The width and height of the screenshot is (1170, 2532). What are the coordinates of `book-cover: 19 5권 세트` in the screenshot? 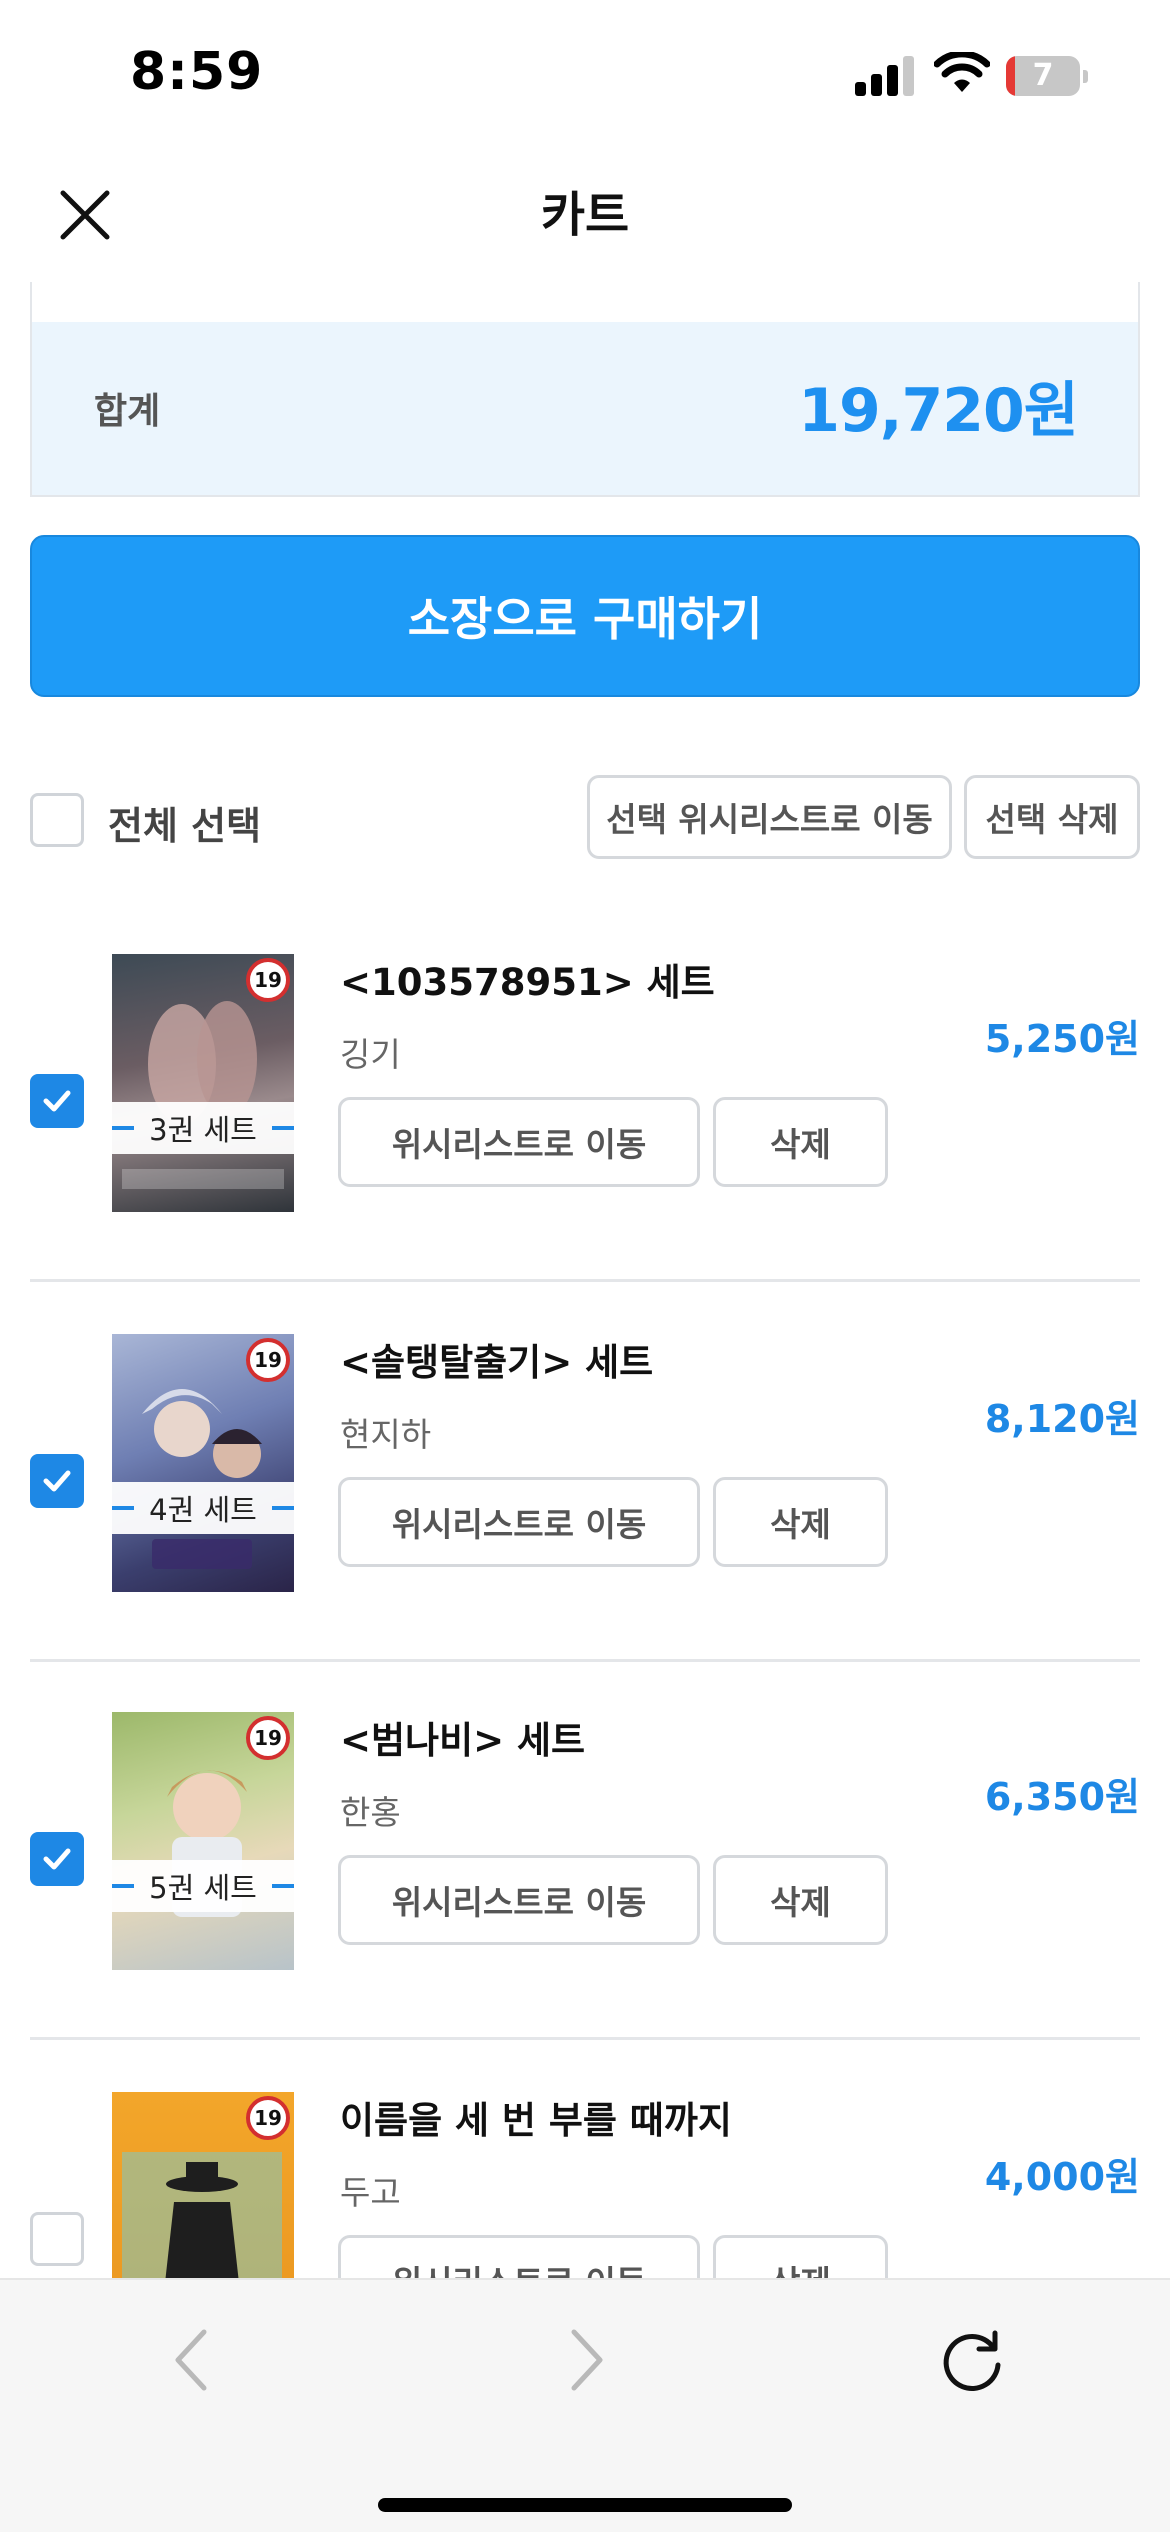 It's located at (203, 1841).